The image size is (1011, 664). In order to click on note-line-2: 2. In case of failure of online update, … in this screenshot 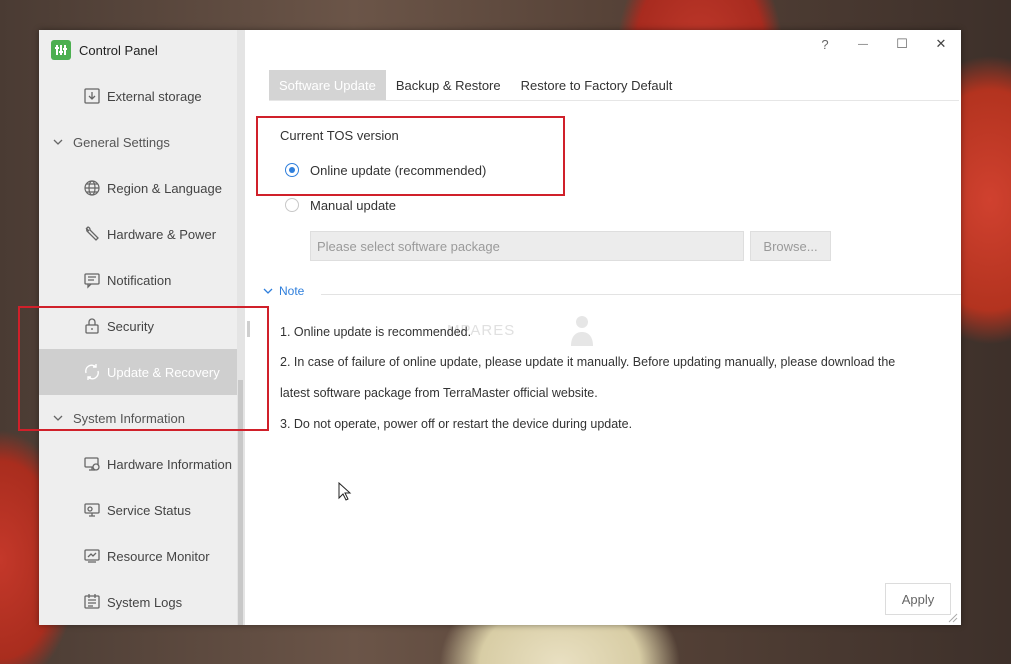, I will do `click(588, 362)`.